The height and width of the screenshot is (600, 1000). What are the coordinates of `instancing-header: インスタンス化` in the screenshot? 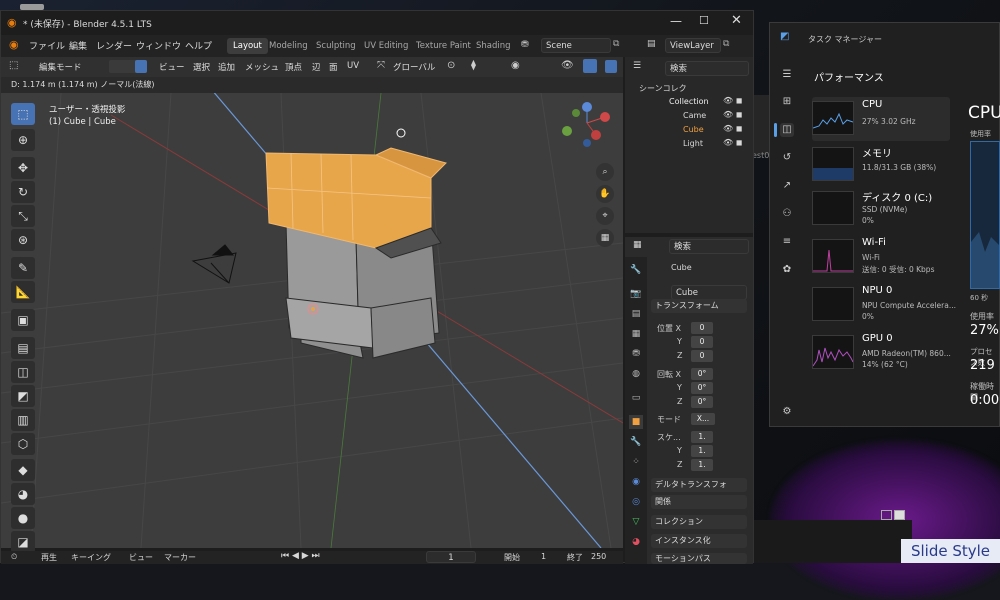 It's located at (699, 541).